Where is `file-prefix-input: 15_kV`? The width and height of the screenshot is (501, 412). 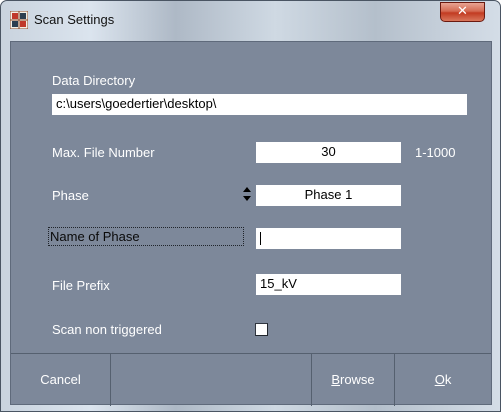
file-prefix-input: 15_kV is located at coordinates (328, 284).